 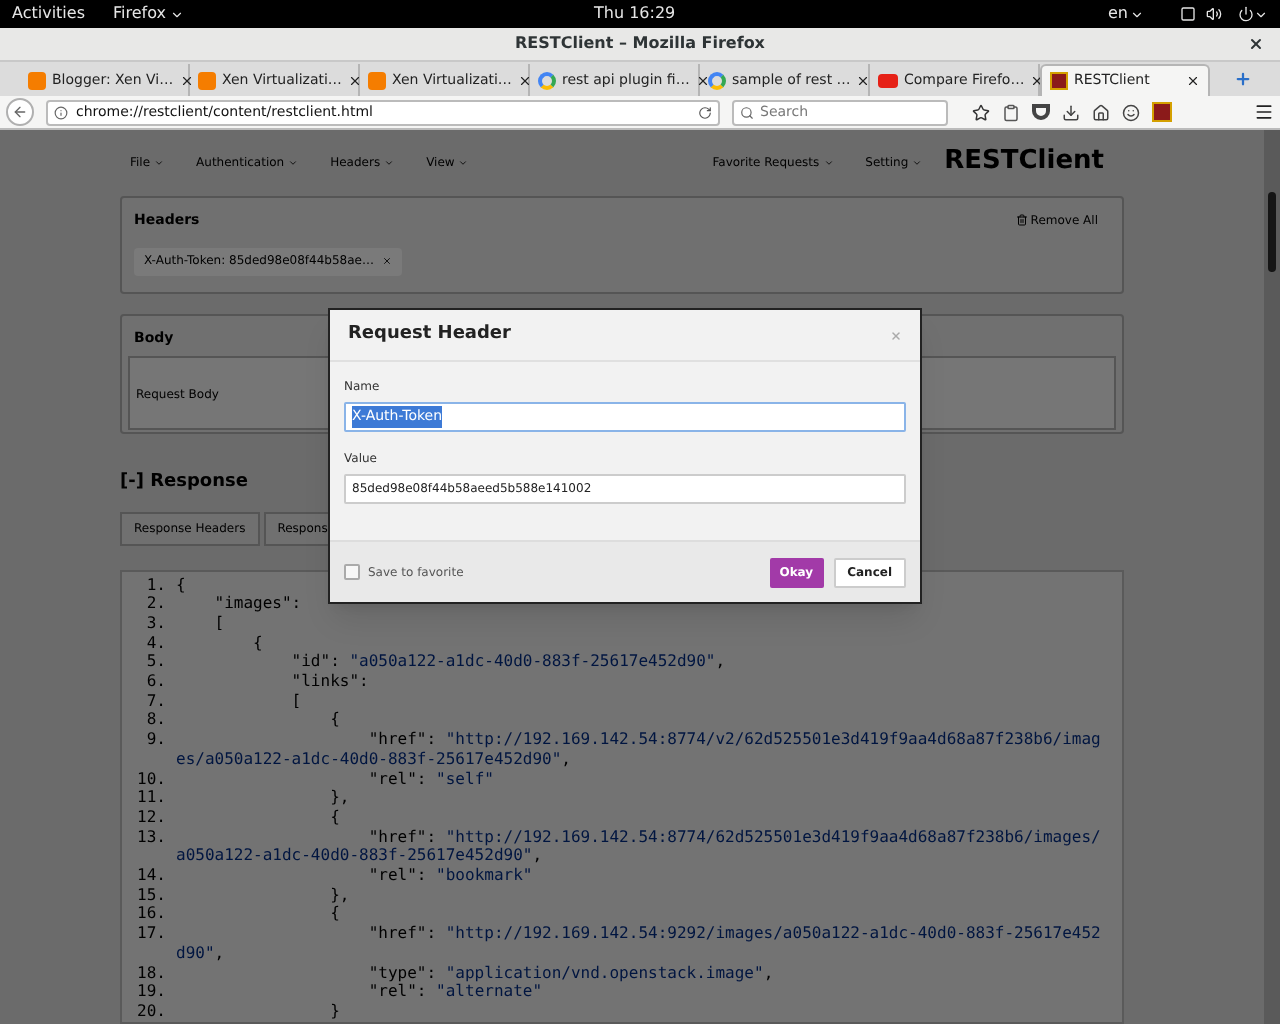 I want to click on activities-button: Activities, so click(x=48, y=14).